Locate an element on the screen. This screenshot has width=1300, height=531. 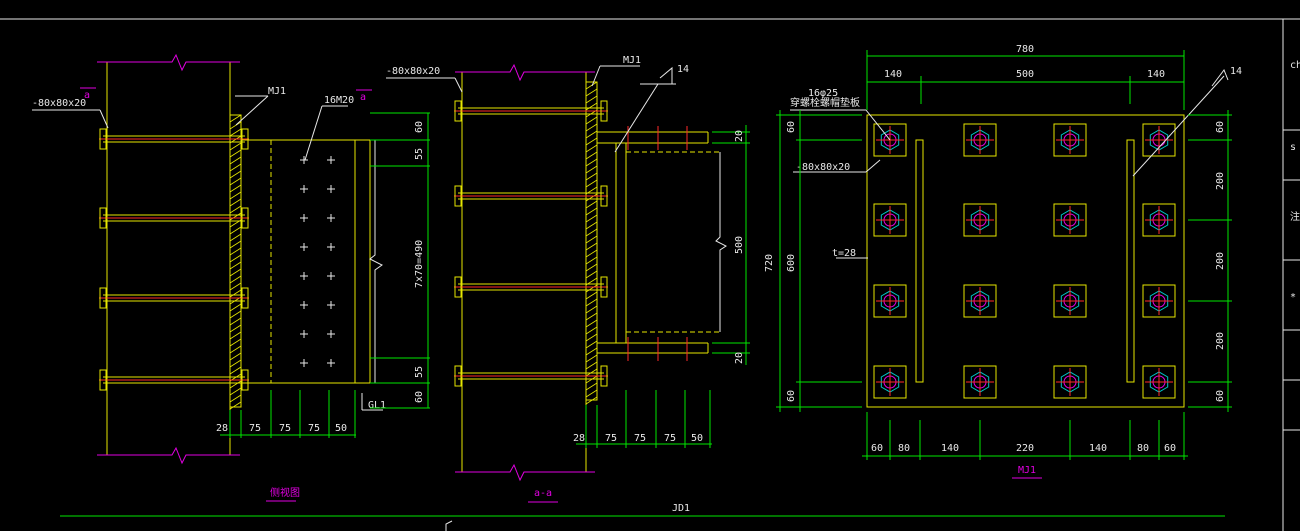
dim-left-3: 60 is located at coordinates (791, 396).